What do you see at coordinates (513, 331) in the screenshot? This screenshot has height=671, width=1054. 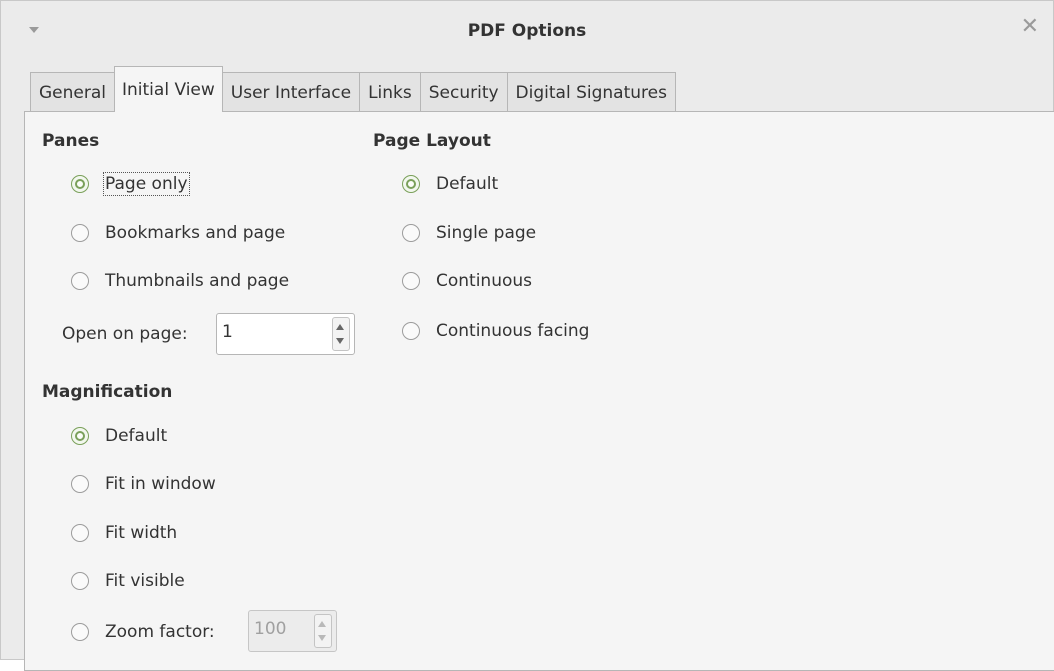 I see `radio-label: Continuous facing` at bounding box center [513, 331].